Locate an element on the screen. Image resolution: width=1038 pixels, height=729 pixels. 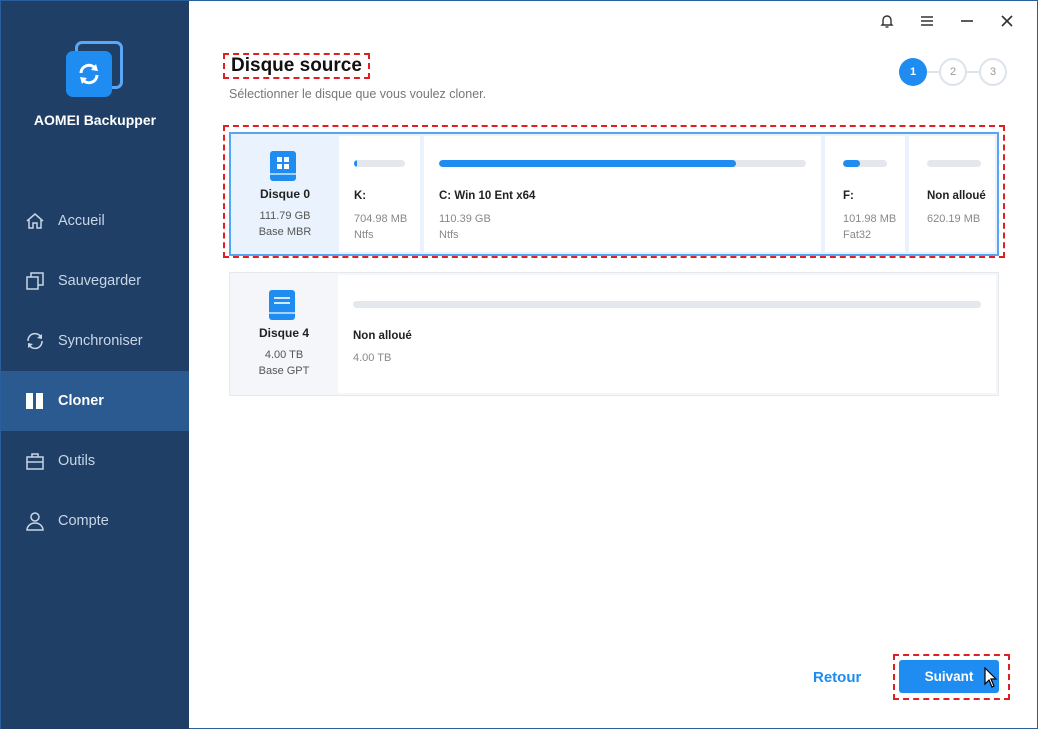
disk-icon is located at coordinates (282, 305).